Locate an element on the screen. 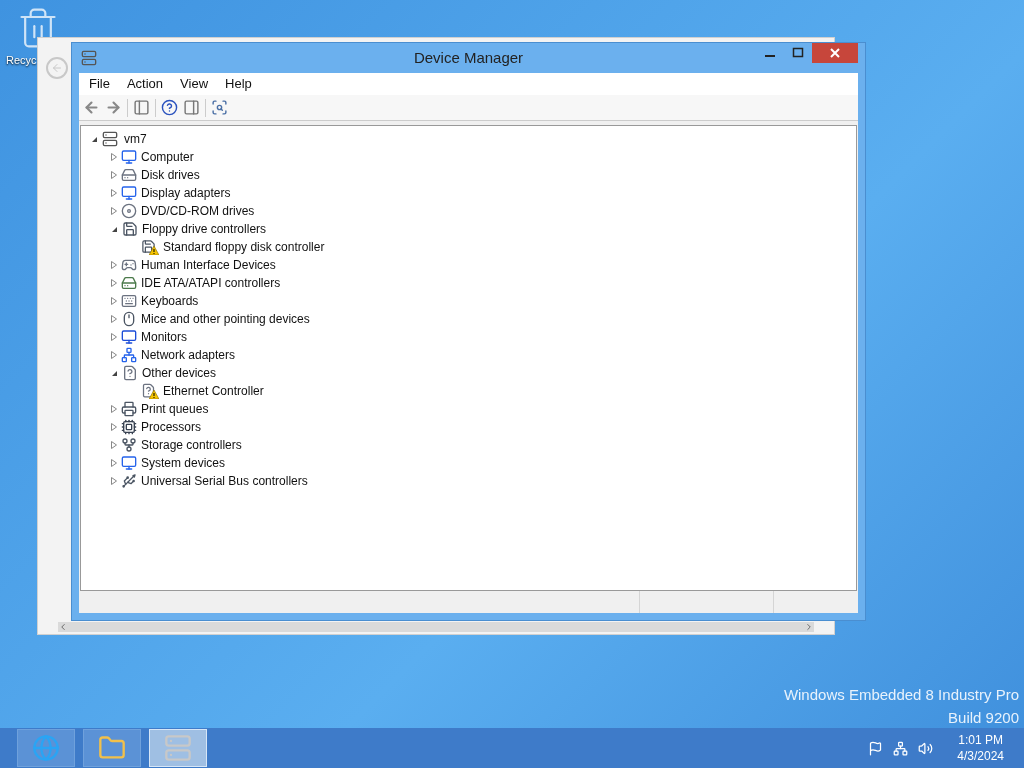 The image size is (1024, 768). tree-item: Disk drives is located at coordinates (170, 175).